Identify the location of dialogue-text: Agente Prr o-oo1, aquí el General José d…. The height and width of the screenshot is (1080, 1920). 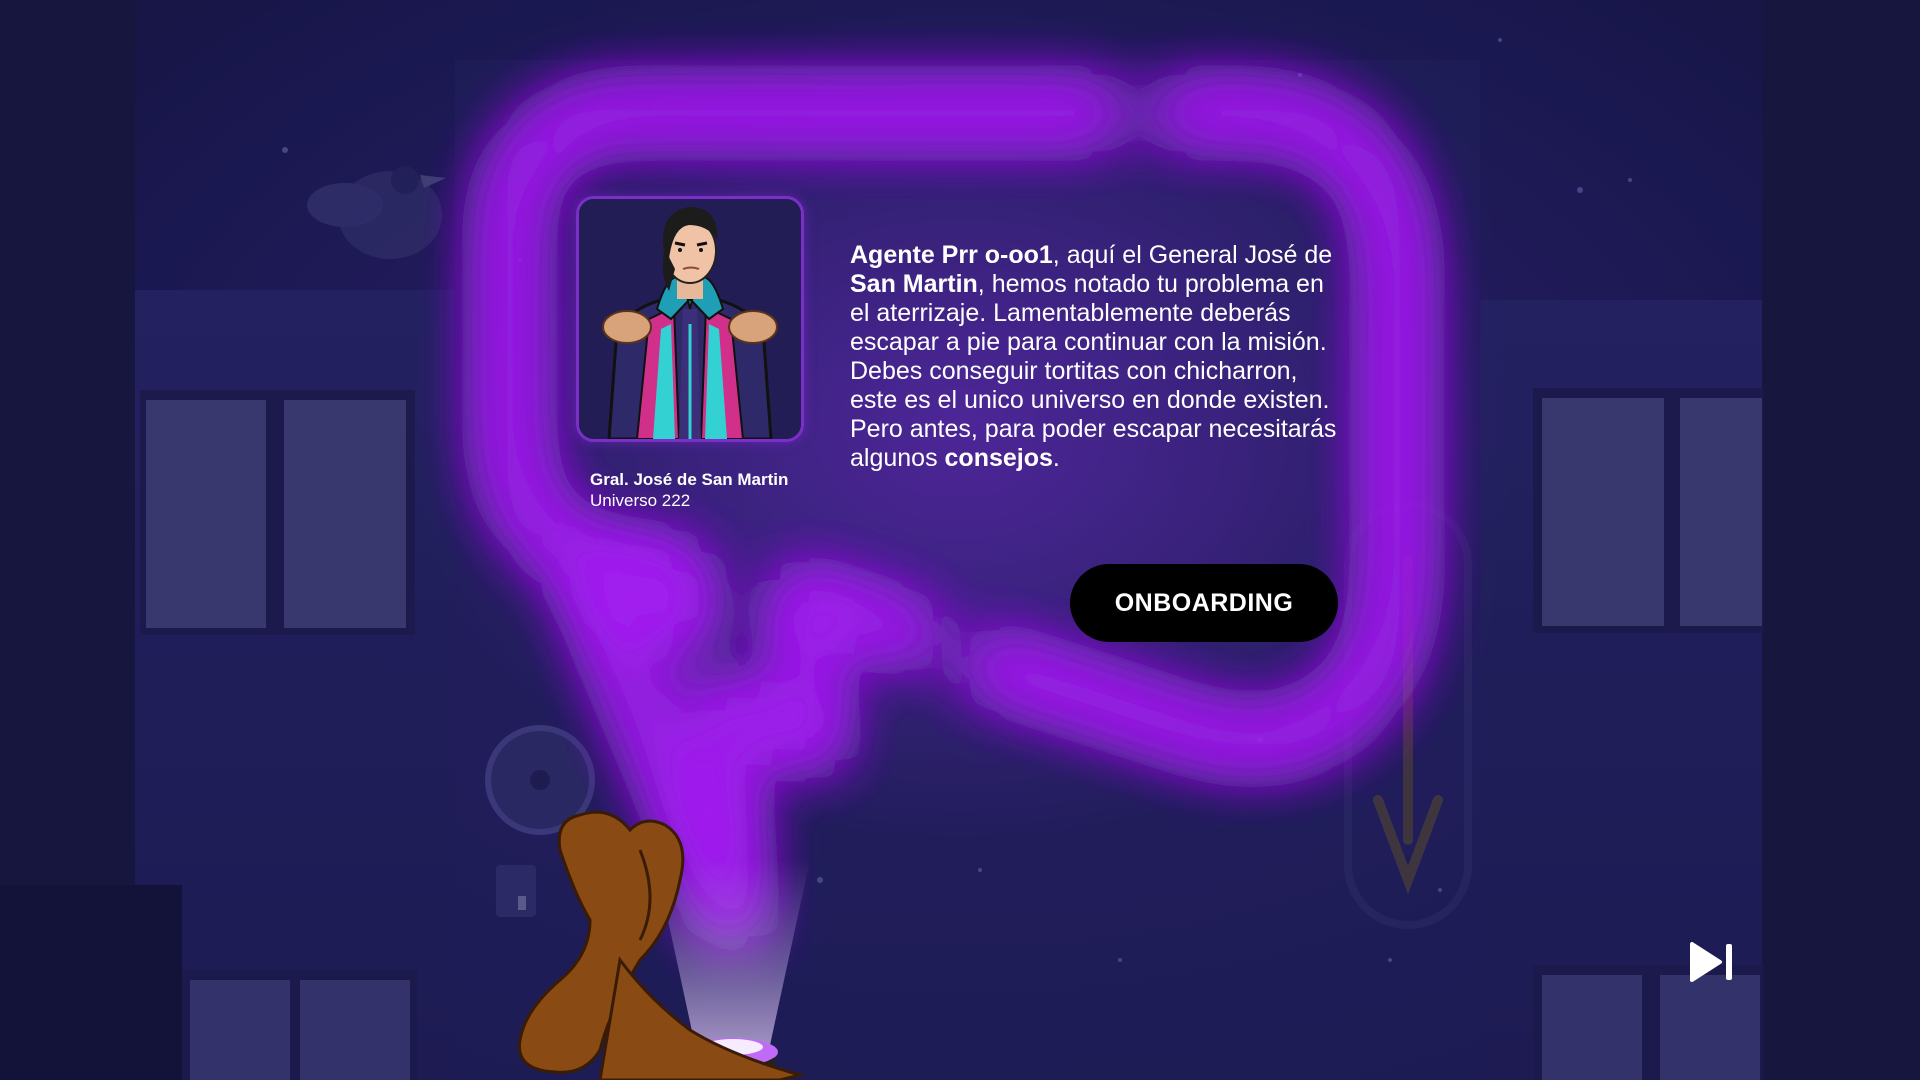
(1100, 357).